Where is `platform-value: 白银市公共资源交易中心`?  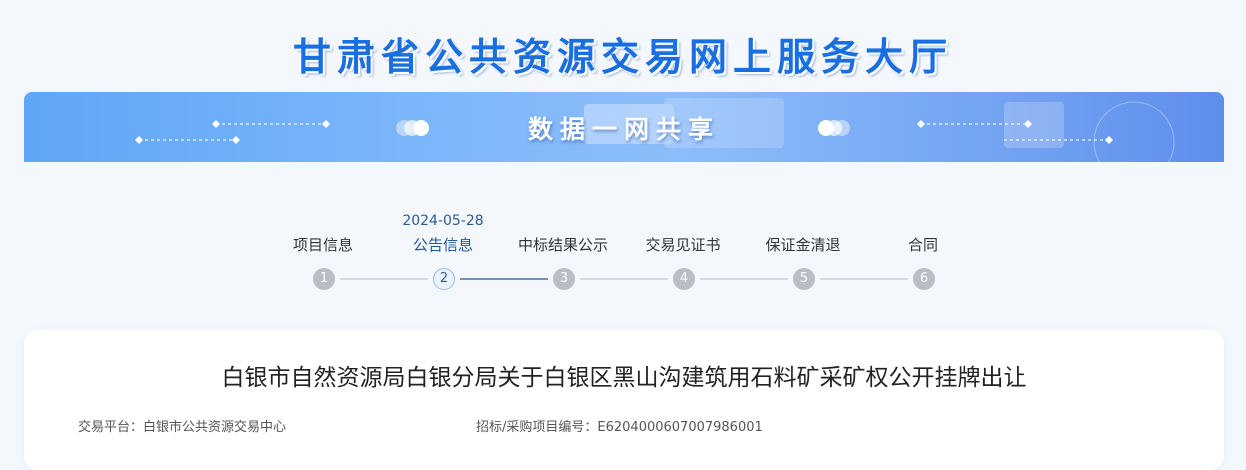 platform-value: 白银市公共资源交易中心 is located at coordinates (215, 427).